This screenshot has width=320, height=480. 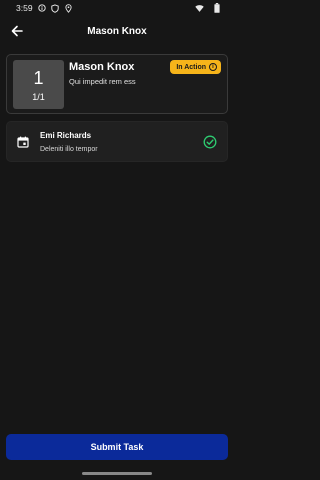 What do you see at coordinates (213, 67) in the screenshot?
I see `info-icon: i` at bounding box center [213, 67].